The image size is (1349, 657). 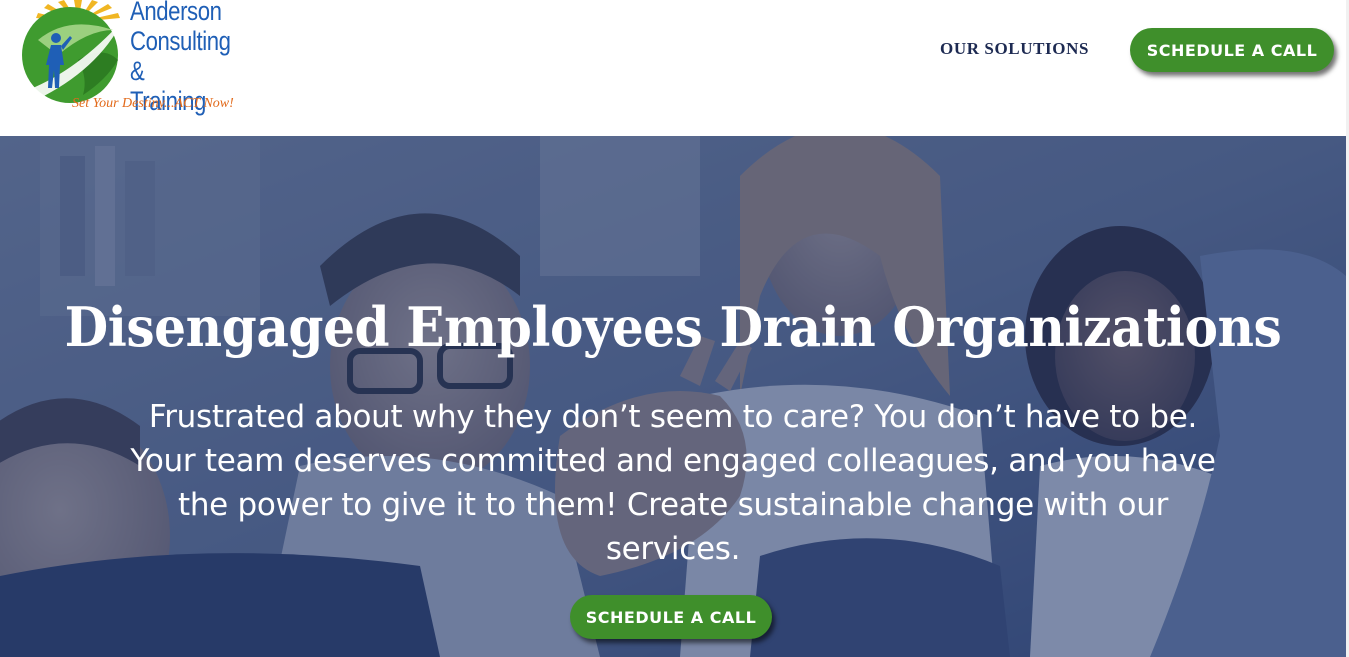 What do you see at coordinates (1232, 50) in the screenshot?
I see `schedule-call-button-header: SCHEDULE A CALL` at bounding box center [1232, 50].